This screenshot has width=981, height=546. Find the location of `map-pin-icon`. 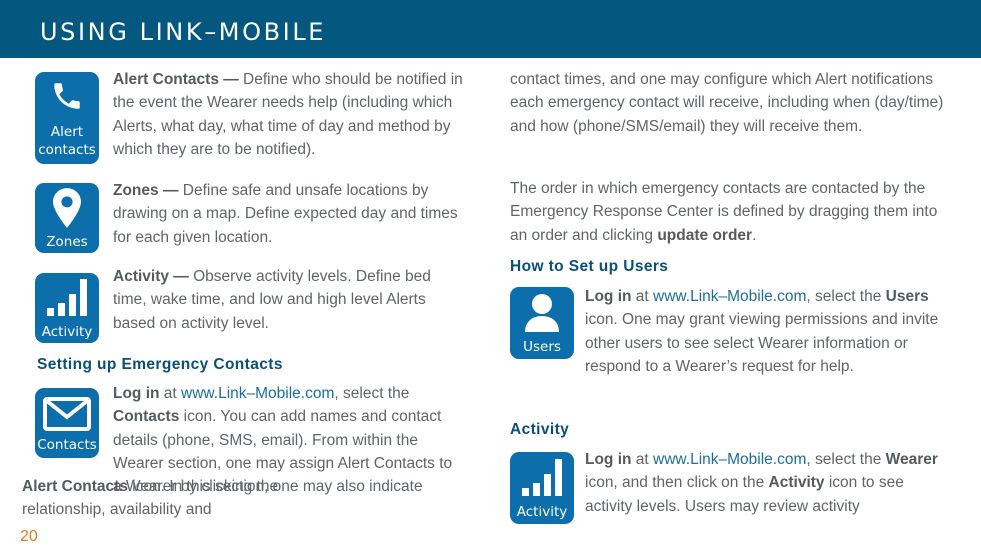

map-pin-icon is located at coordinates (67, 208).